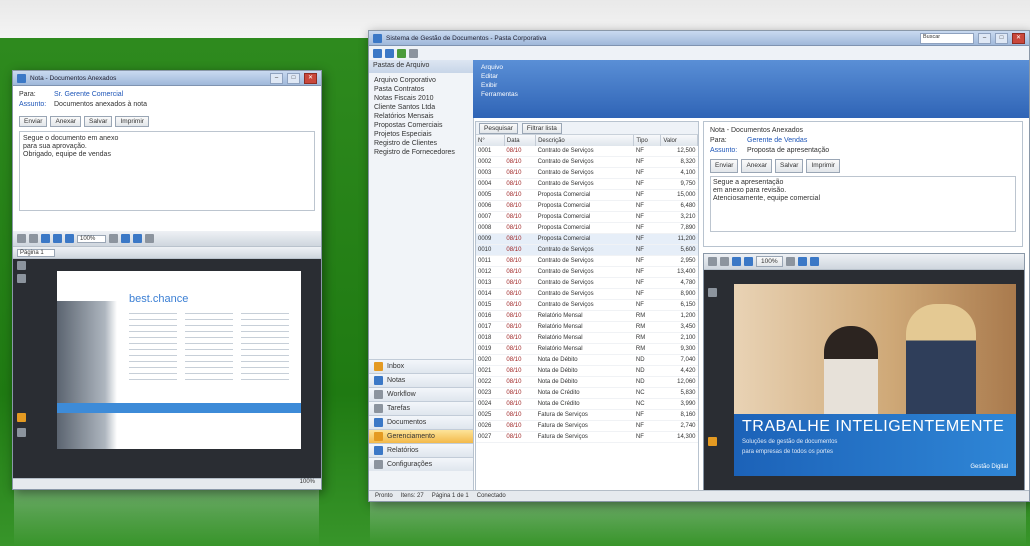 The image size is (1030, 546). I want to click on tree-item: Projetos Especiais, so click(421, 134).